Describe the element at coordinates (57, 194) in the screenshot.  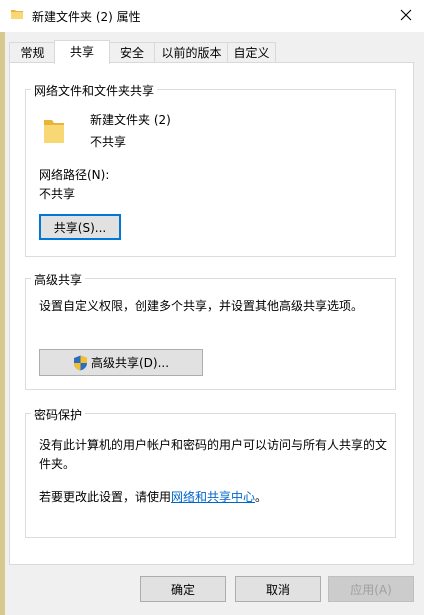
I see `network-path-value: 不共享` at that location.